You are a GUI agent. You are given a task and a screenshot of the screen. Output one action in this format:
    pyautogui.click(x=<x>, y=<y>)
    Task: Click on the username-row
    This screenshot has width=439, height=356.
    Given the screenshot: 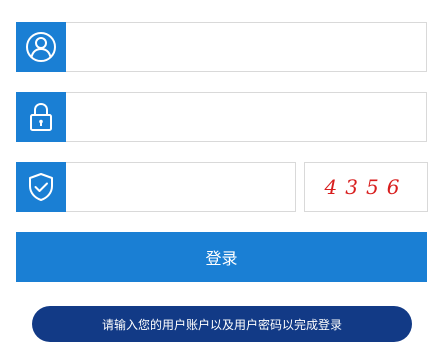 What is the action you would take?
    pyautogui.click(x=221, y=47)
    